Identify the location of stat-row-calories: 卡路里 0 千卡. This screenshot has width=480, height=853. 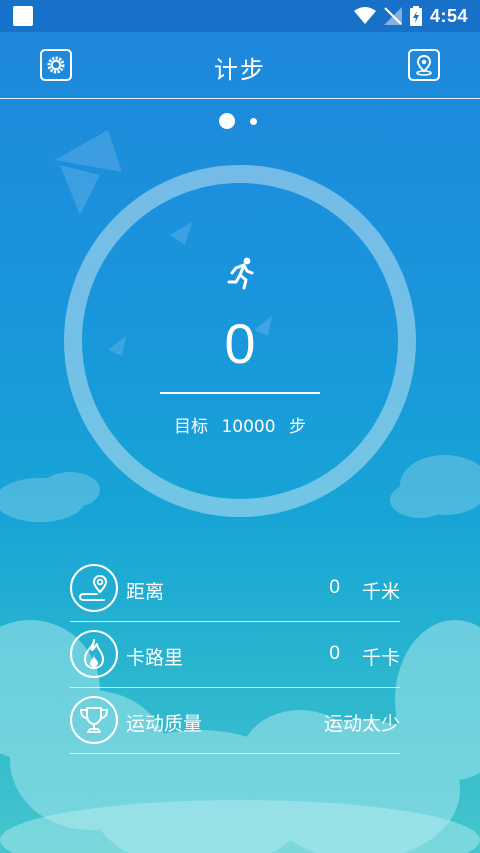
(235, 655).